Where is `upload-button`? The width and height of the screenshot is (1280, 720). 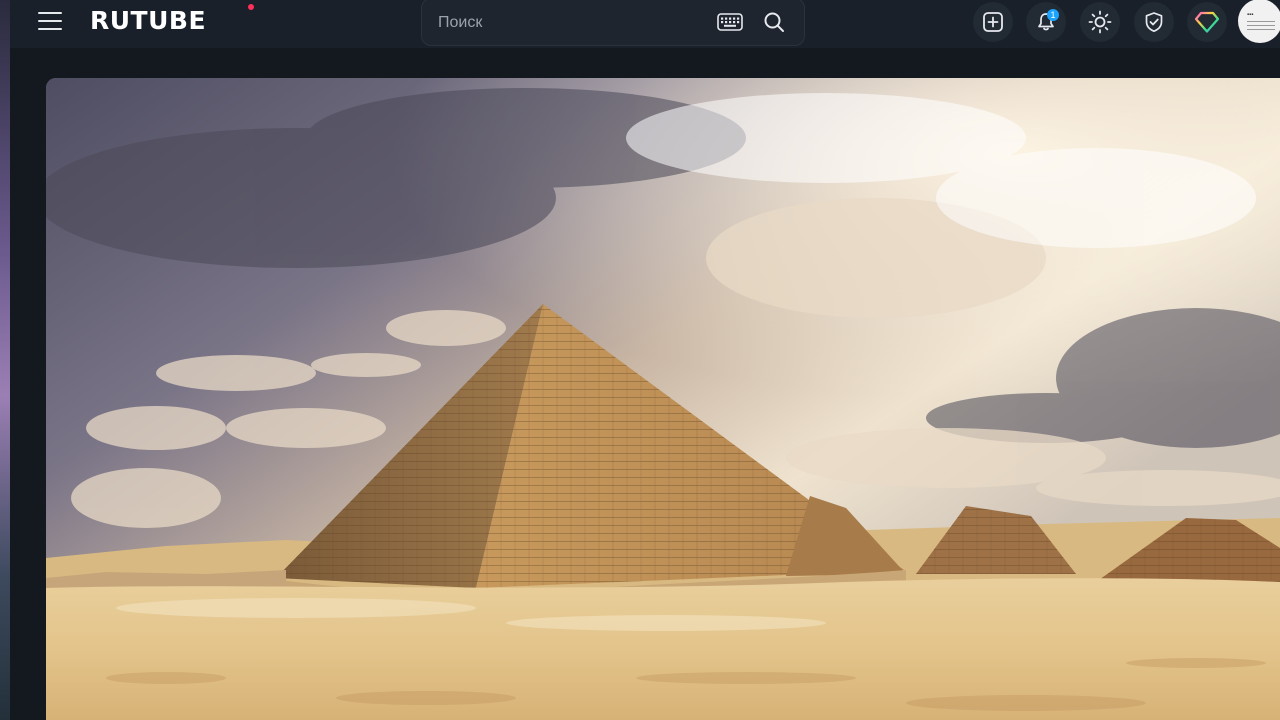
upload-button is located at coordinates (993, 22).